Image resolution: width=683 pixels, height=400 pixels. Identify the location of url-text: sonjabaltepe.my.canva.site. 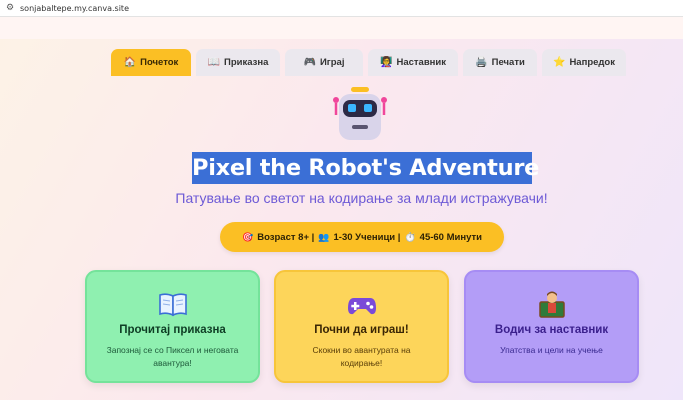
(74, 8).